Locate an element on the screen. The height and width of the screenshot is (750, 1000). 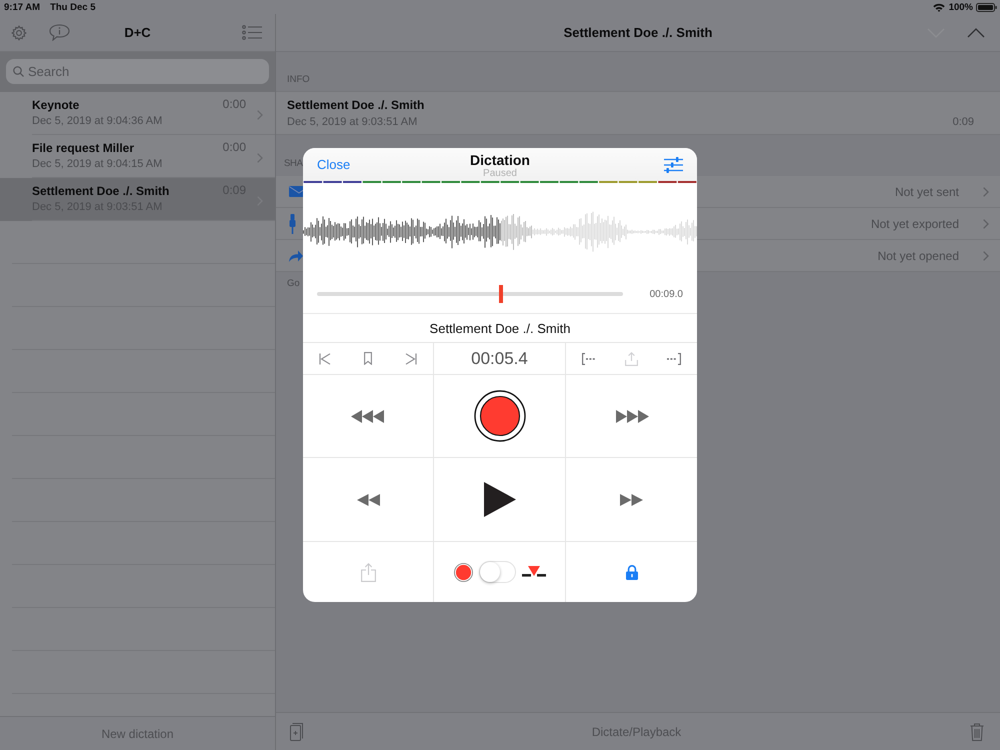
trash-icon is located at coordinates (977, 731).